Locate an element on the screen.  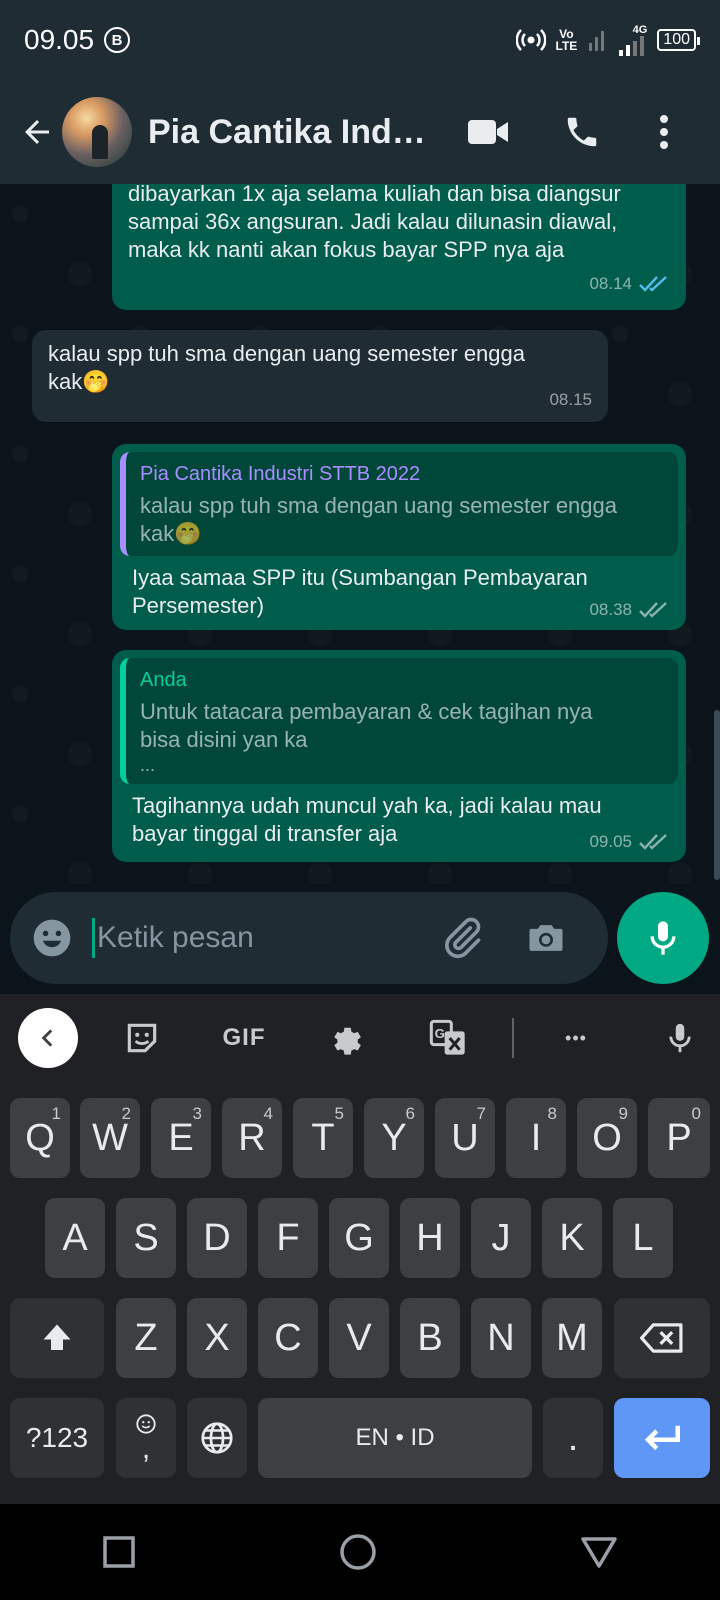
key-b: B is located at coordinates (430, 1338).